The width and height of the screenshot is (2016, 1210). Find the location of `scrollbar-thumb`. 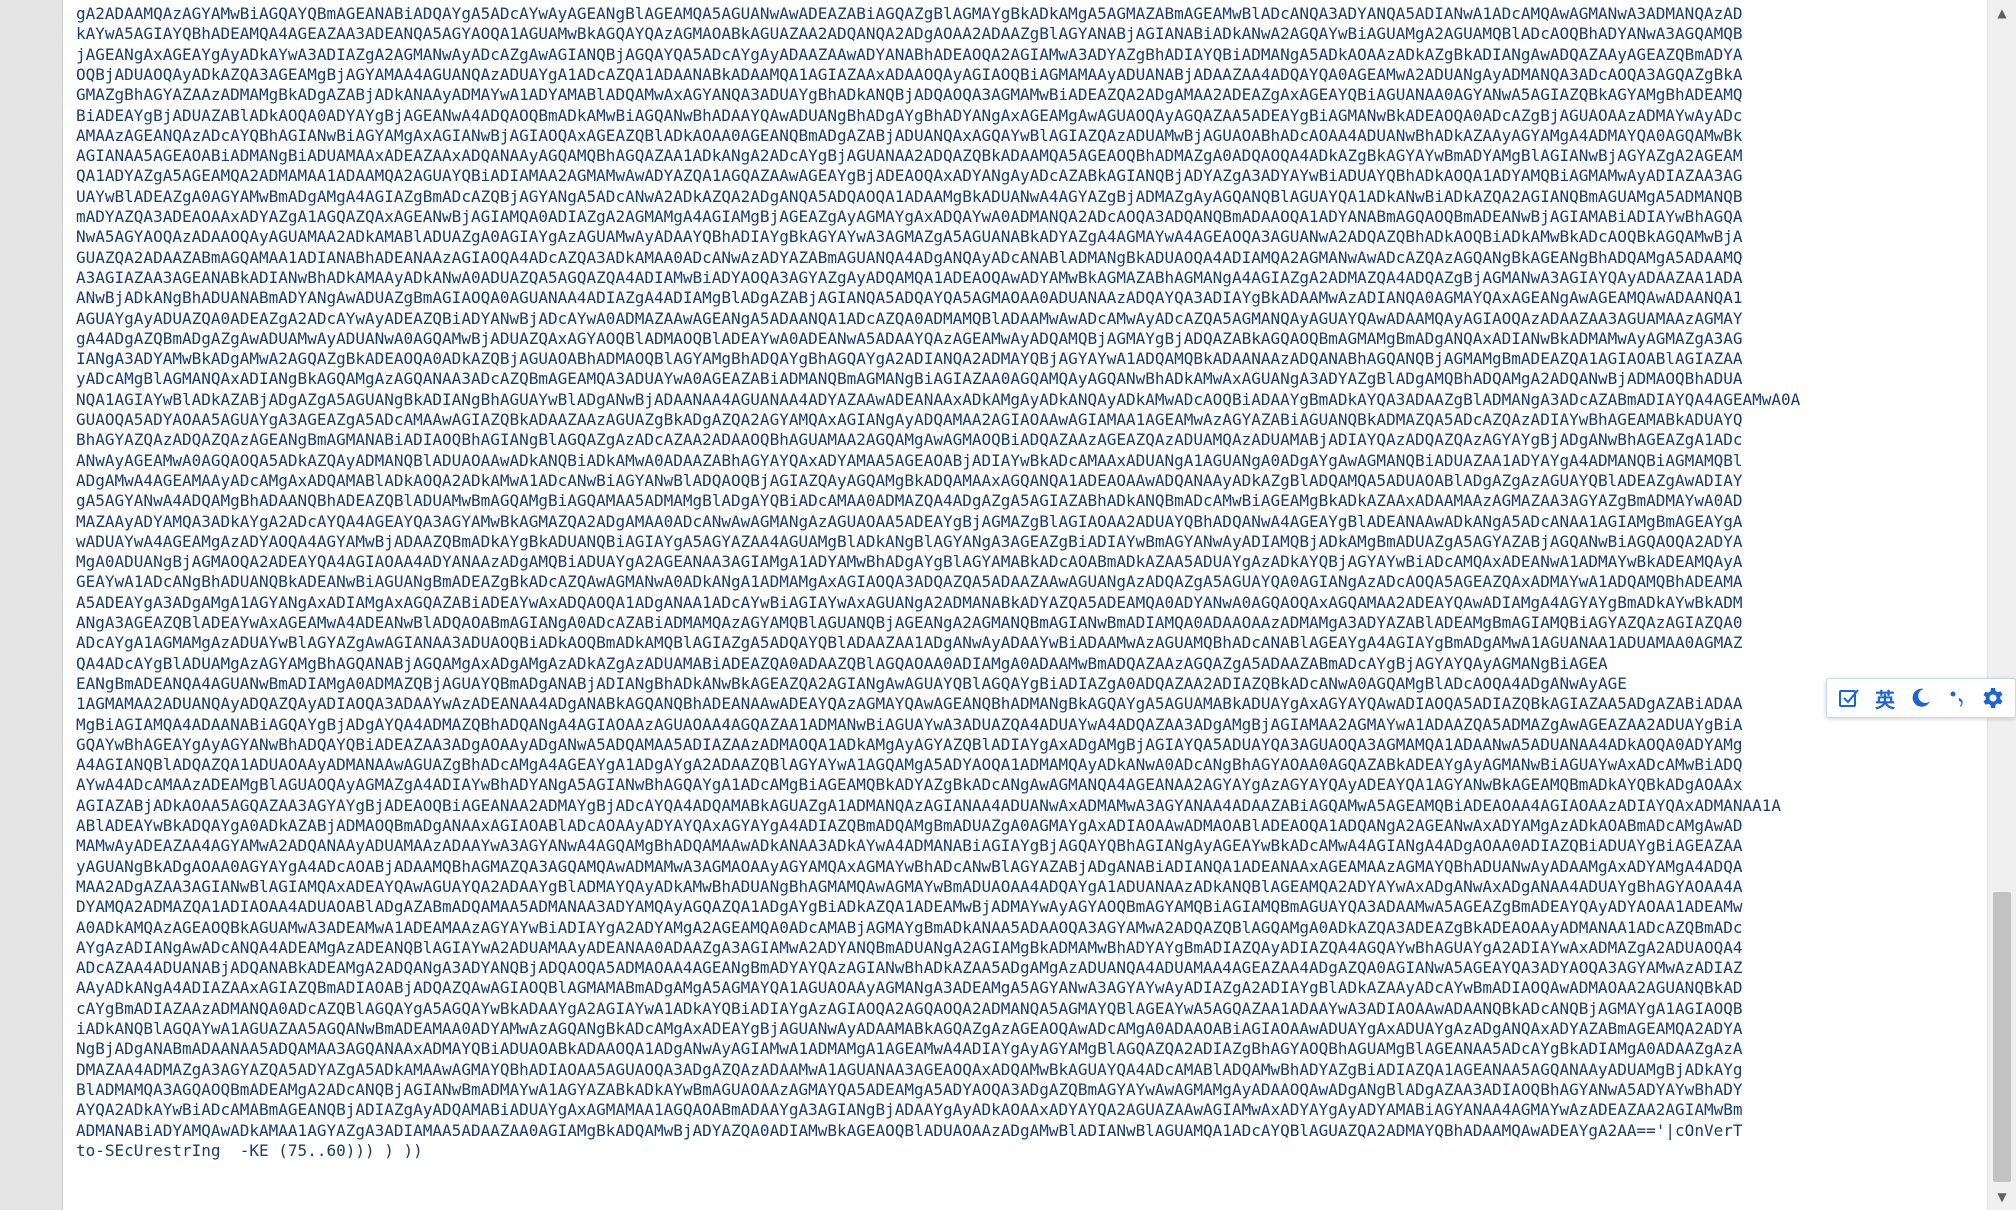

scrollbar-thumb is located at coordinates (2002, 1037).